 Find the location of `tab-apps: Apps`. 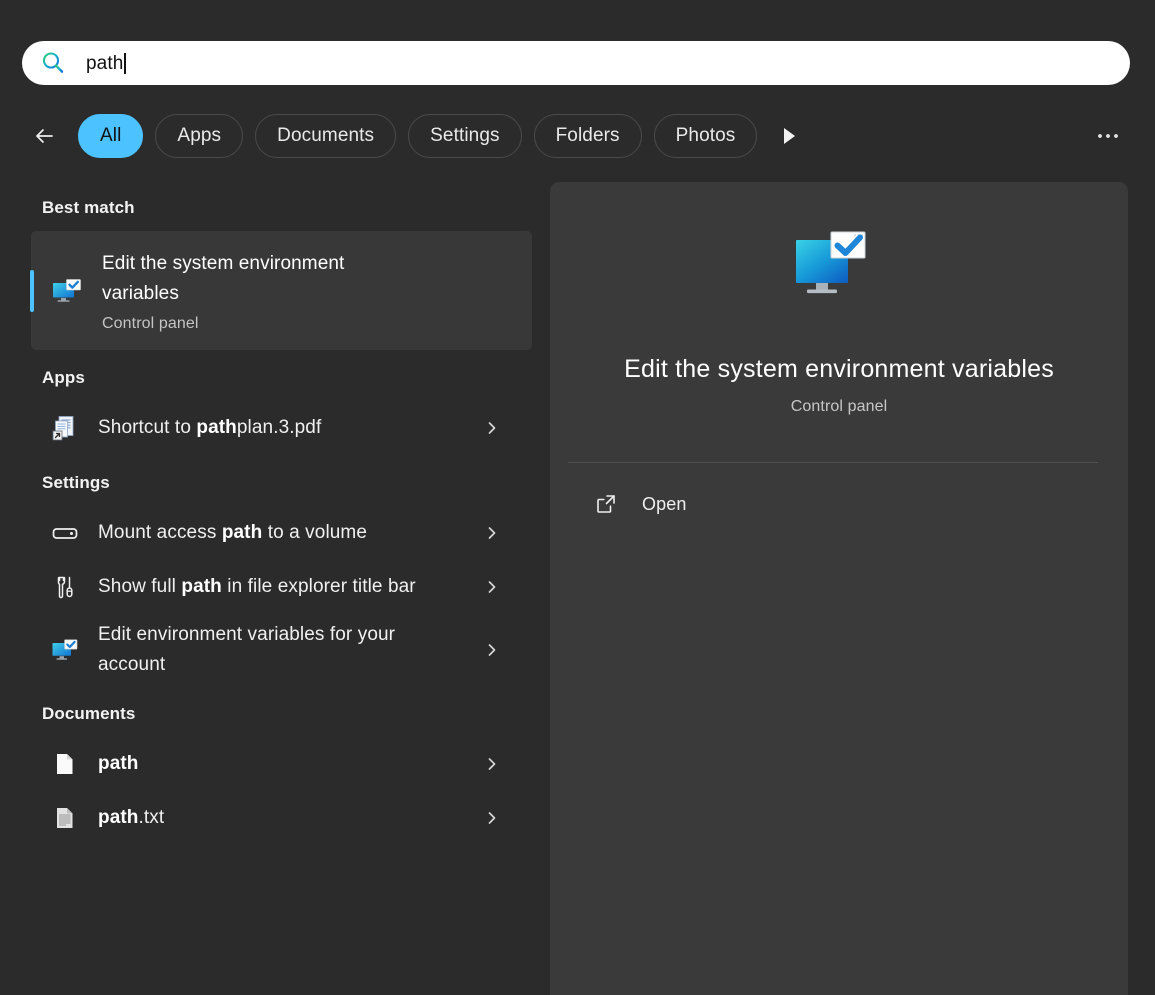

tab-apps: Apps is located at coordinates (199, 136).